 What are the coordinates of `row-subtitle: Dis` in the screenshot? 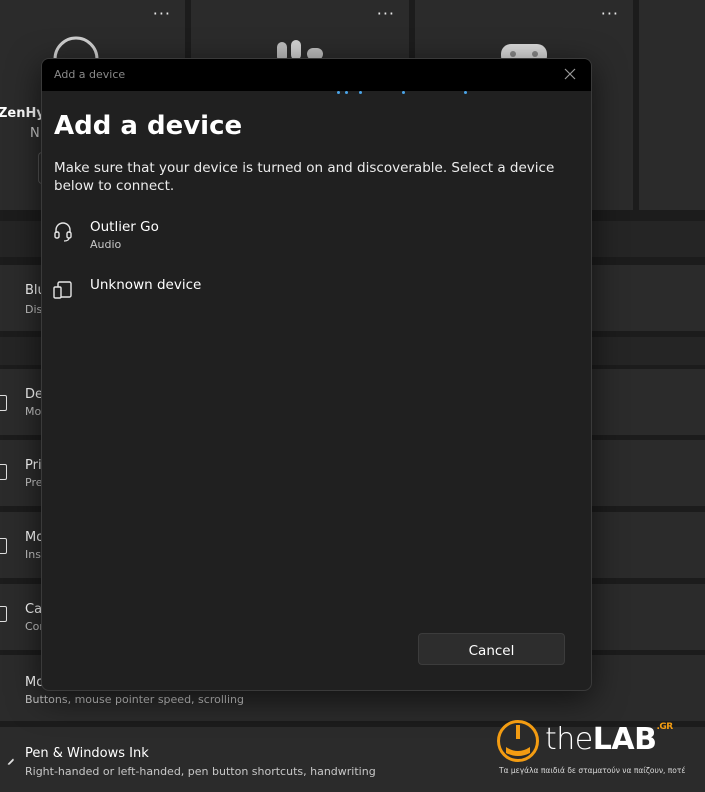 It's located at (34, 309).